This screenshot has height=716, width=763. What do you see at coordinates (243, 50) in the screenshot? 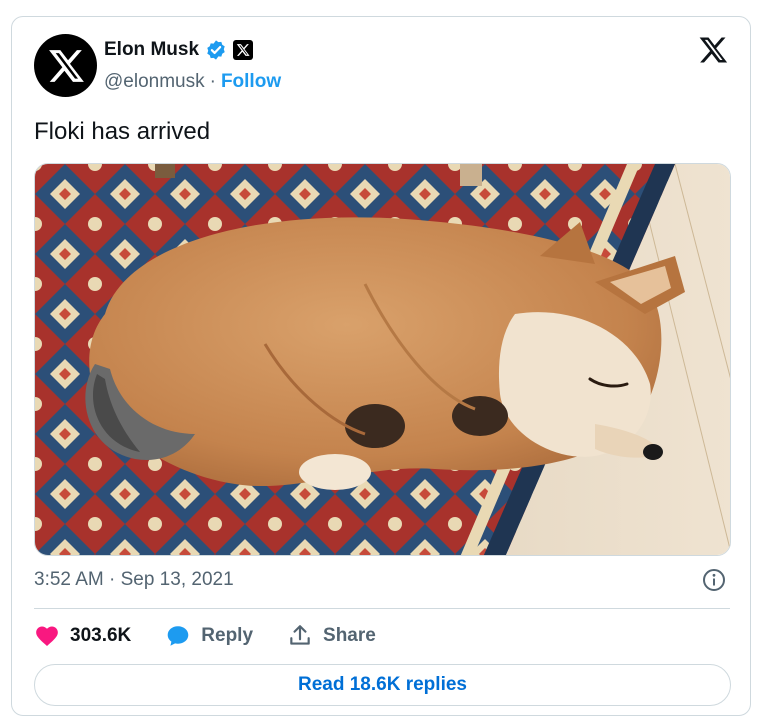
I see `affiliate-x-badge-icon` at bounding box center [243, 50].